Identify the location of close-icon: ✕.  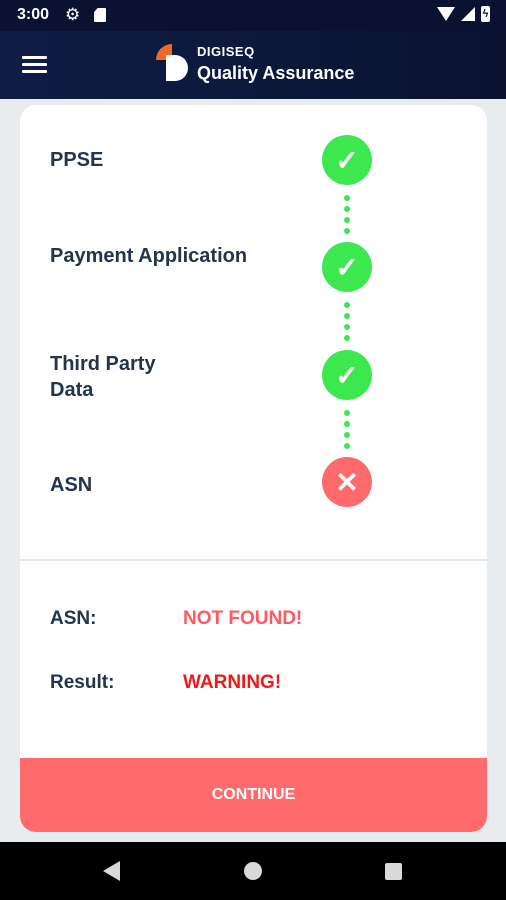
(347, 482).